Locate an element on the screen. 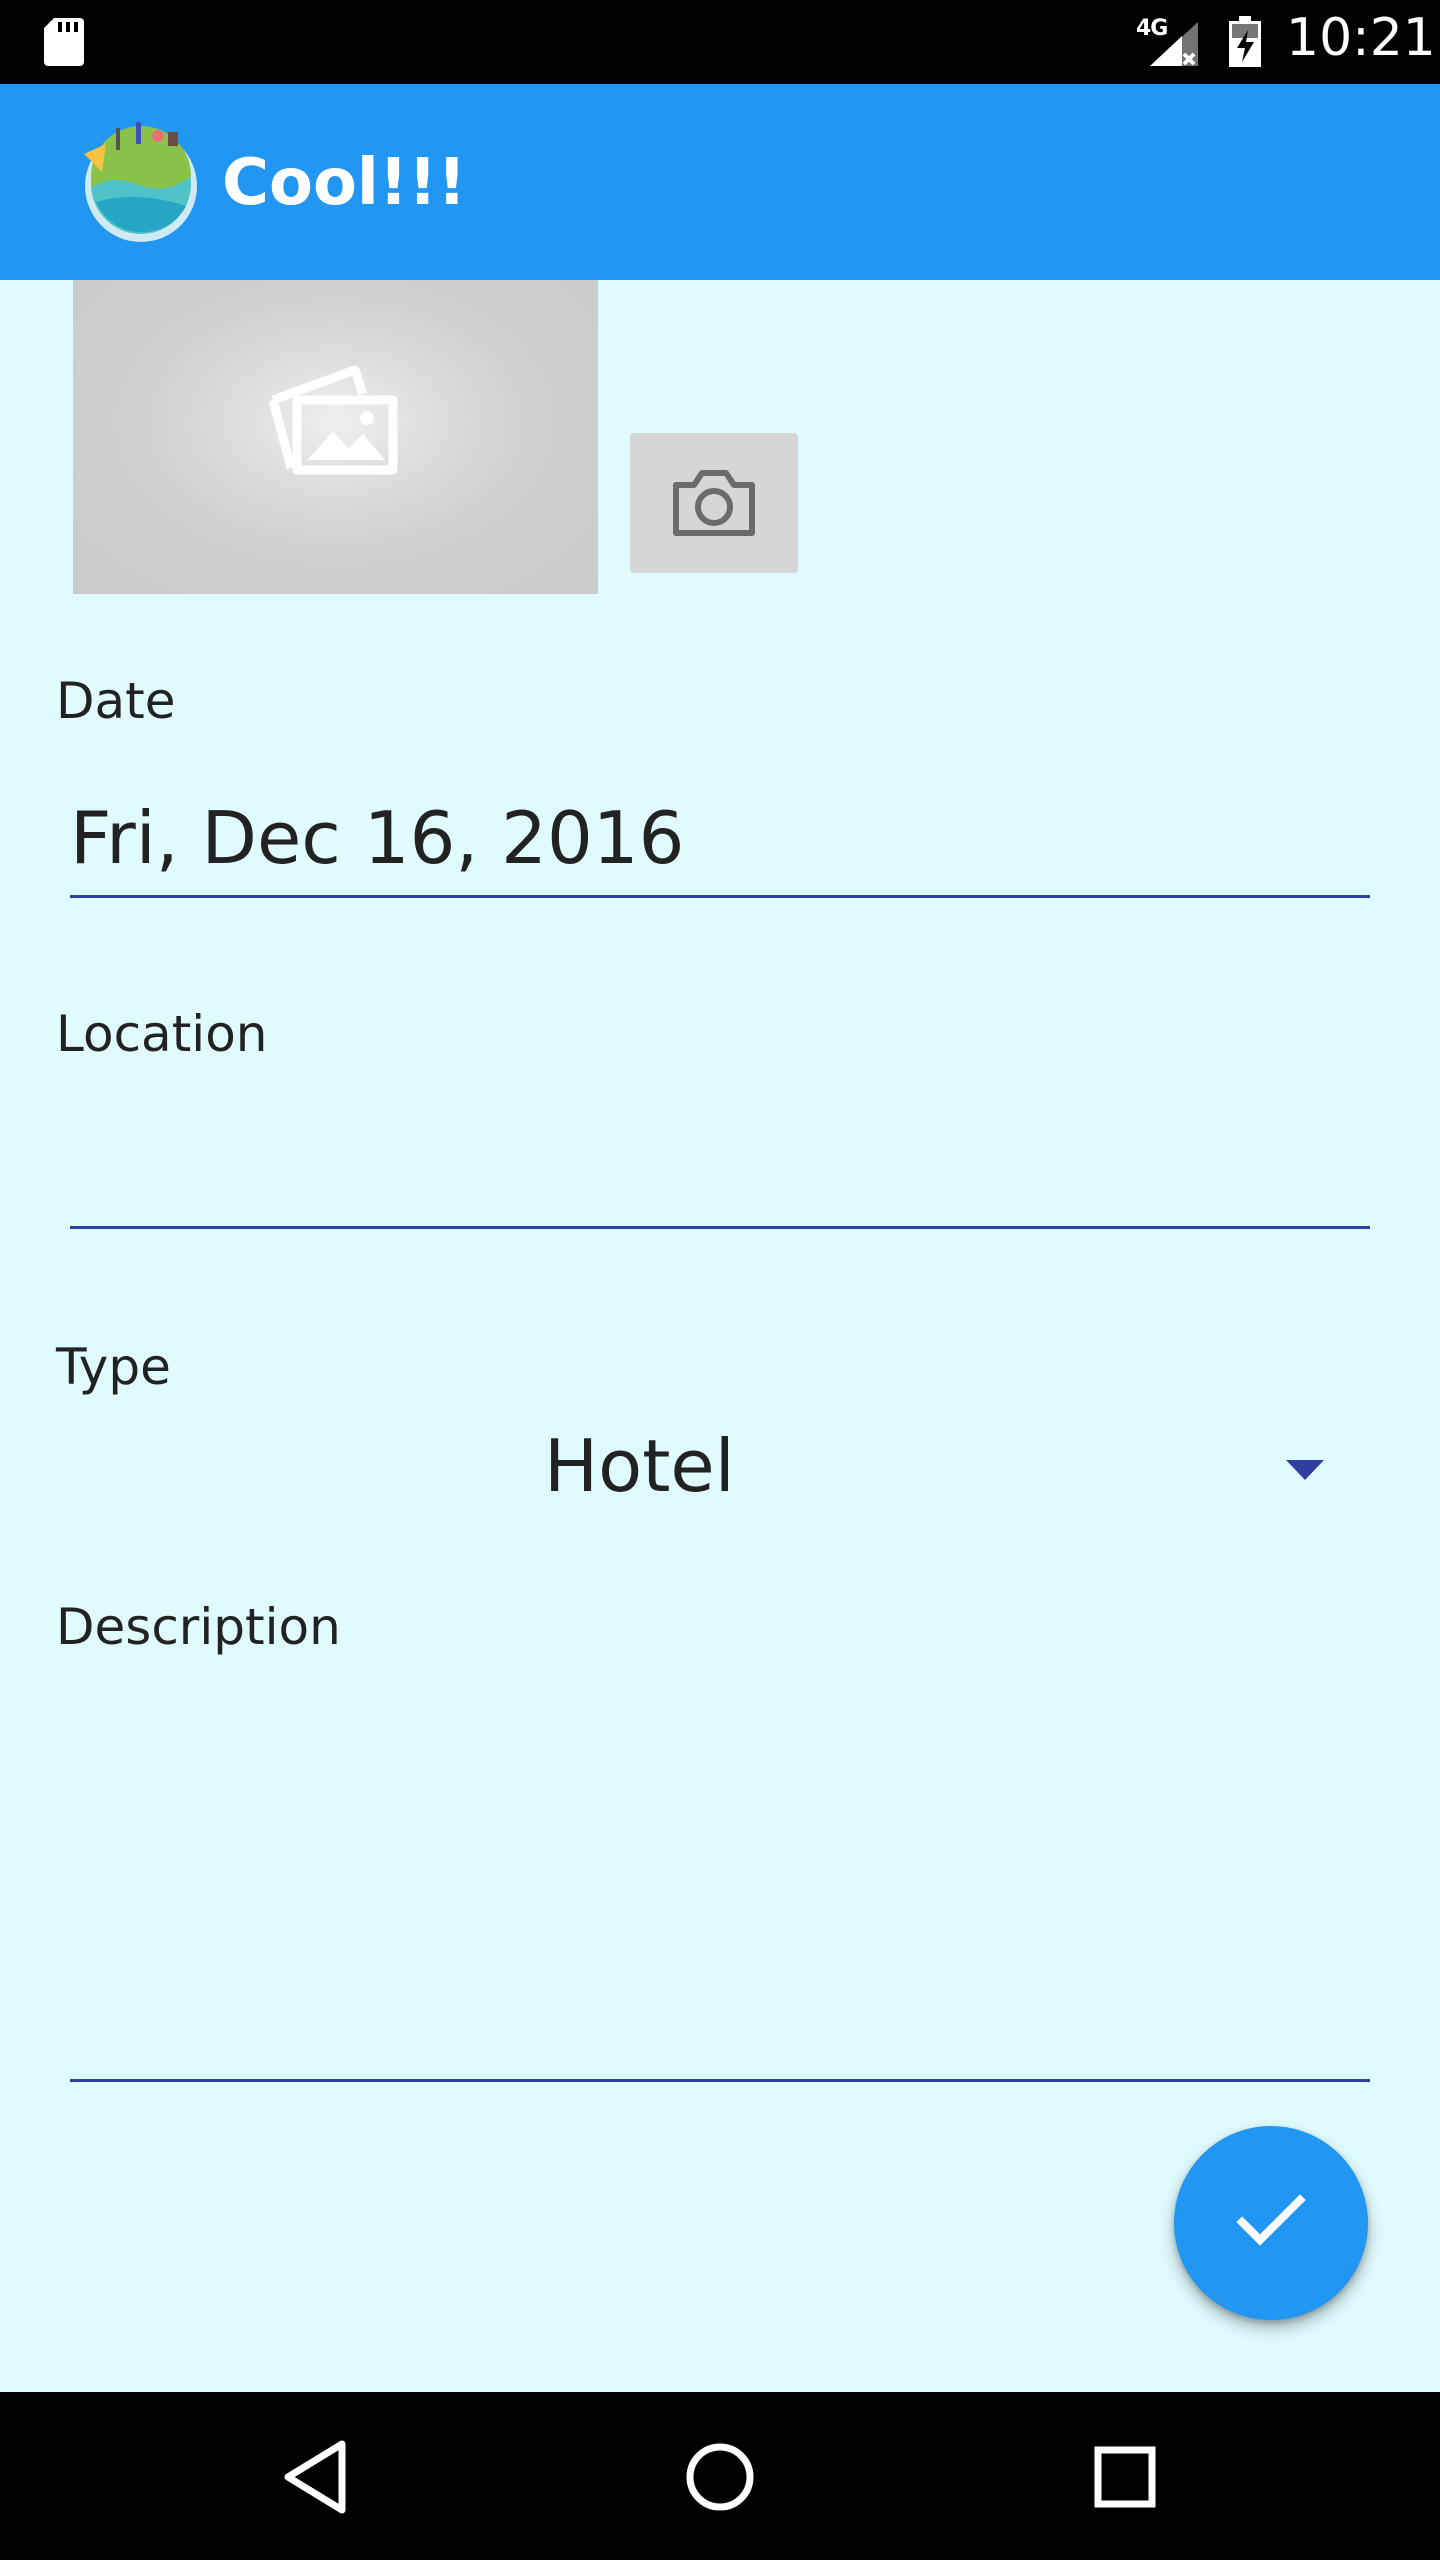  date-field-underline is located at coordinates (720, 896).